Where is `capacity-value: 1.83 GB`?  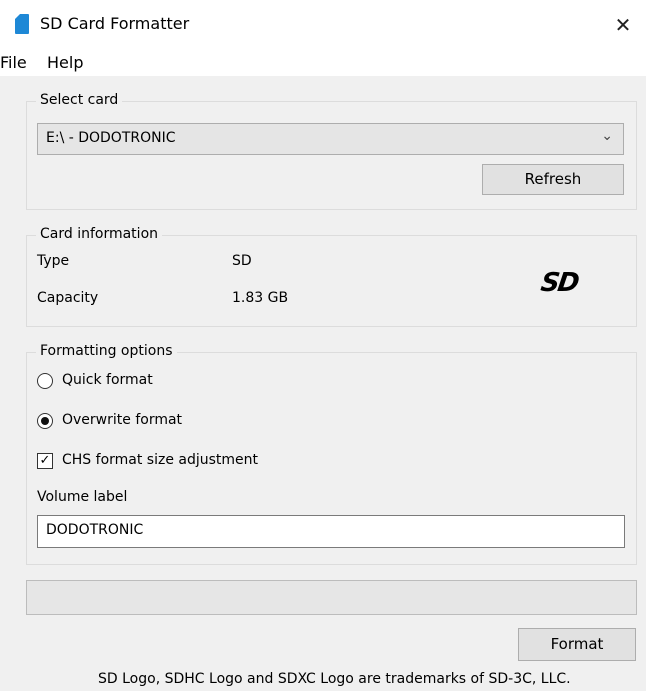
capacity-value: 1.83 GB is located at coordinates (260, 298).